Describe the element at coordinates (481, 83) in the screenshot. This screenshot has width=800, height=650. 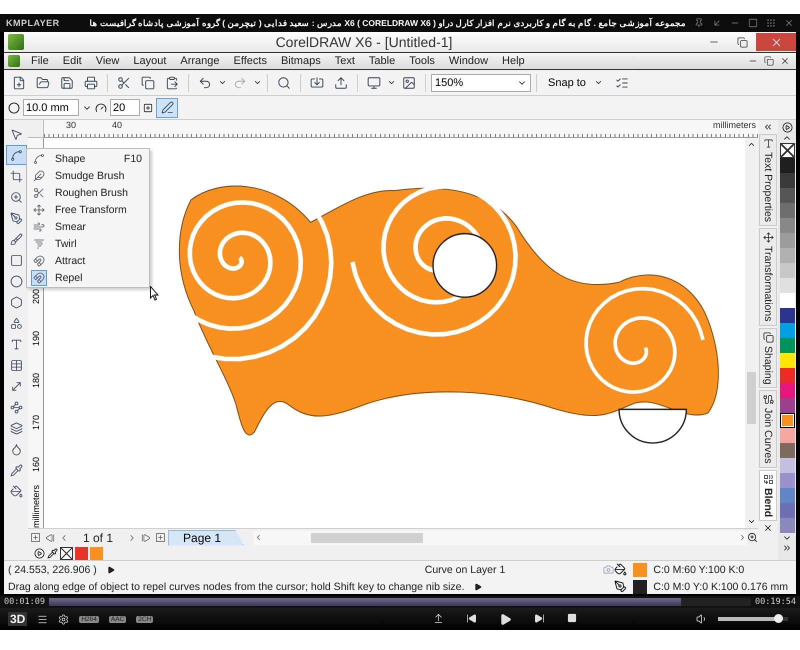
I see `zoom-dropdown: 150%` at that location.